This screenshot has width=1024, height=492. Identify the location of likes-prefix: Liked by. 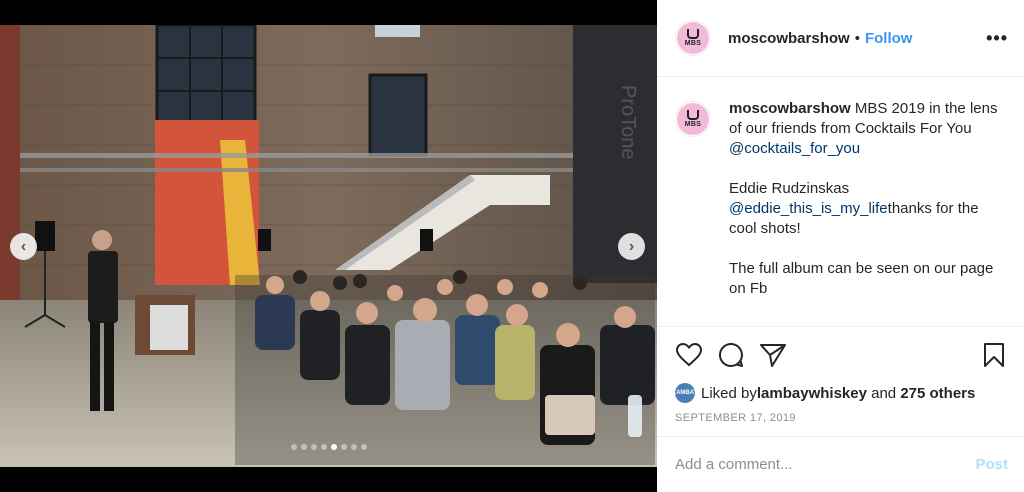
(729, 393).